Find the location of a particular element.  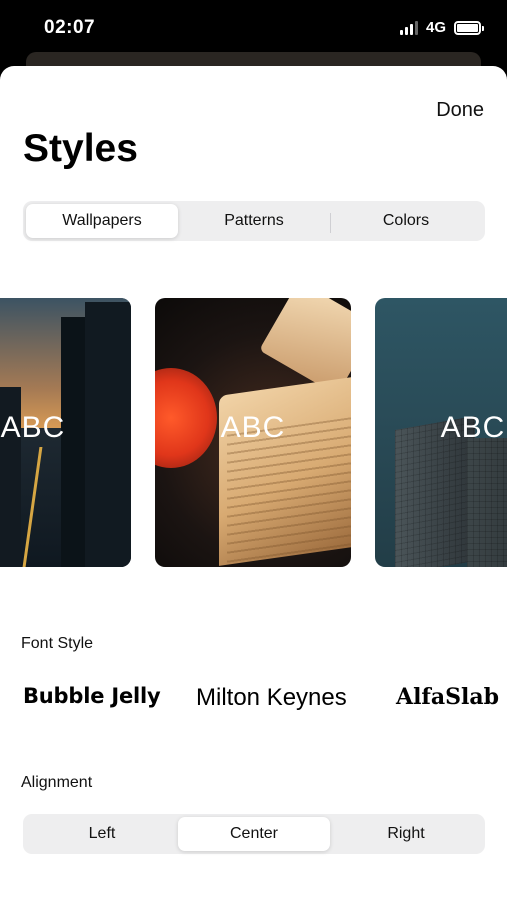

page-title: Styles is located at coordinates (80, 148).